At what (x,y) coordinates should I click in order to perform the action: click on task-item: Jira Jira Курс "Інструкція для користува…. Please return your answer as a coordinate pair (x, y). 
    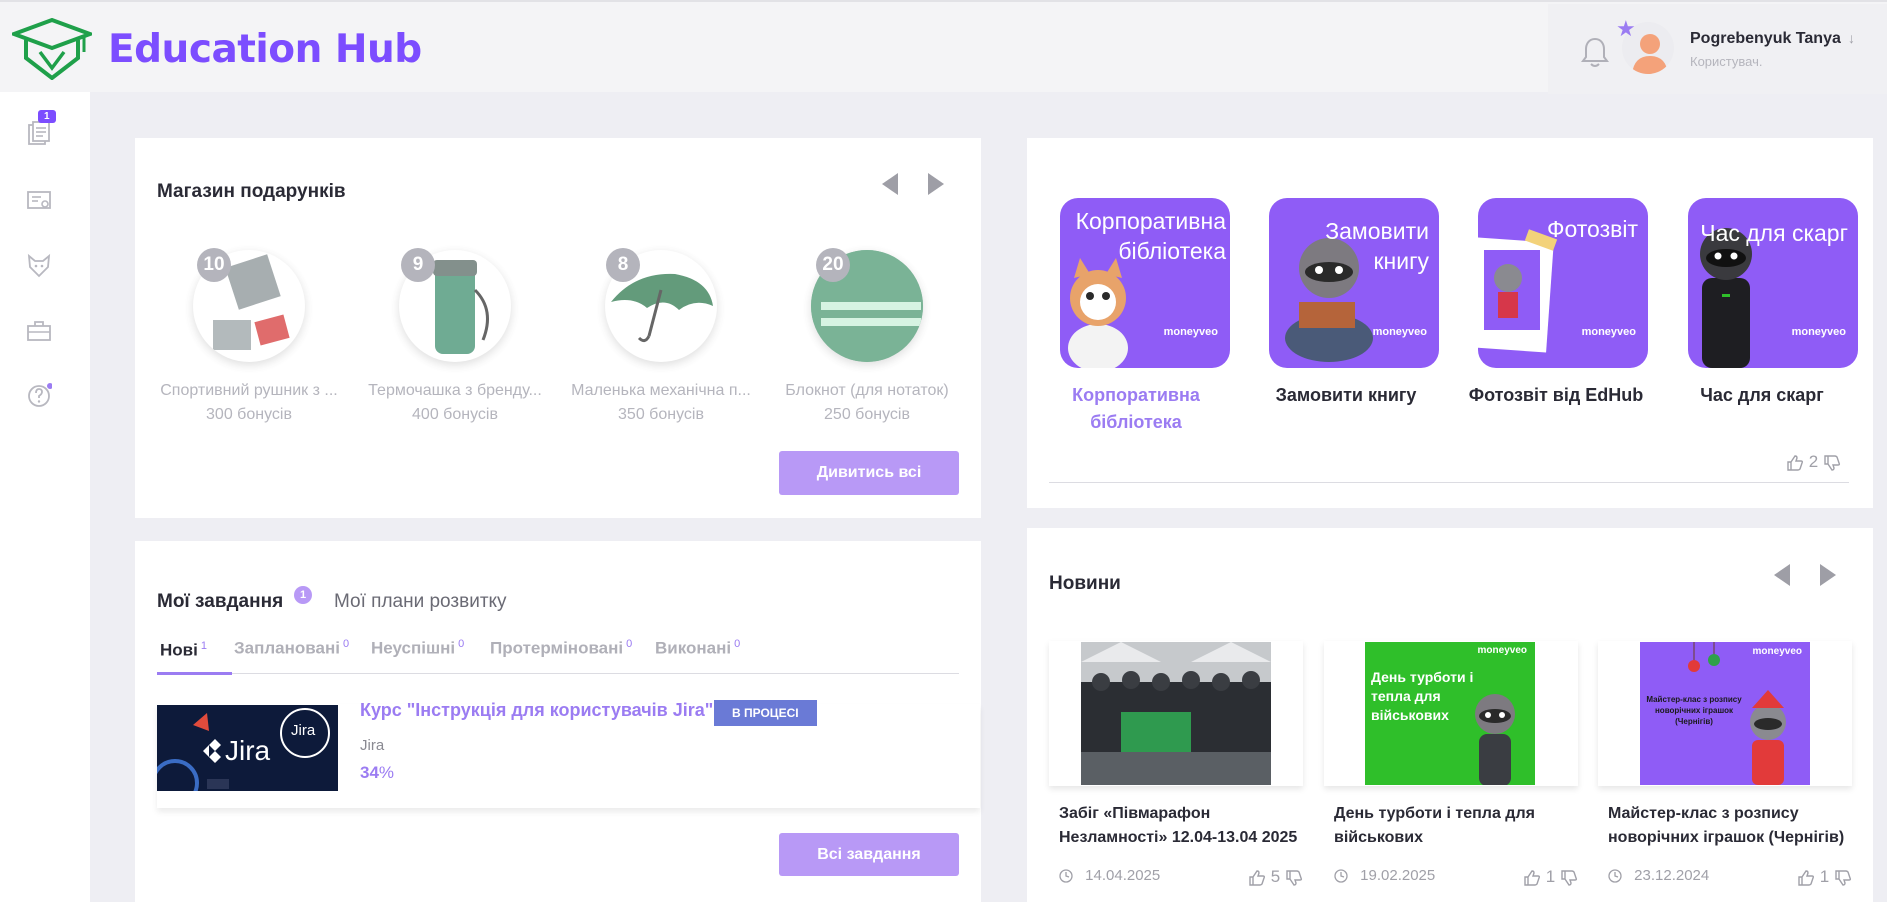
    Looking at the image, I should click on (568, 754).